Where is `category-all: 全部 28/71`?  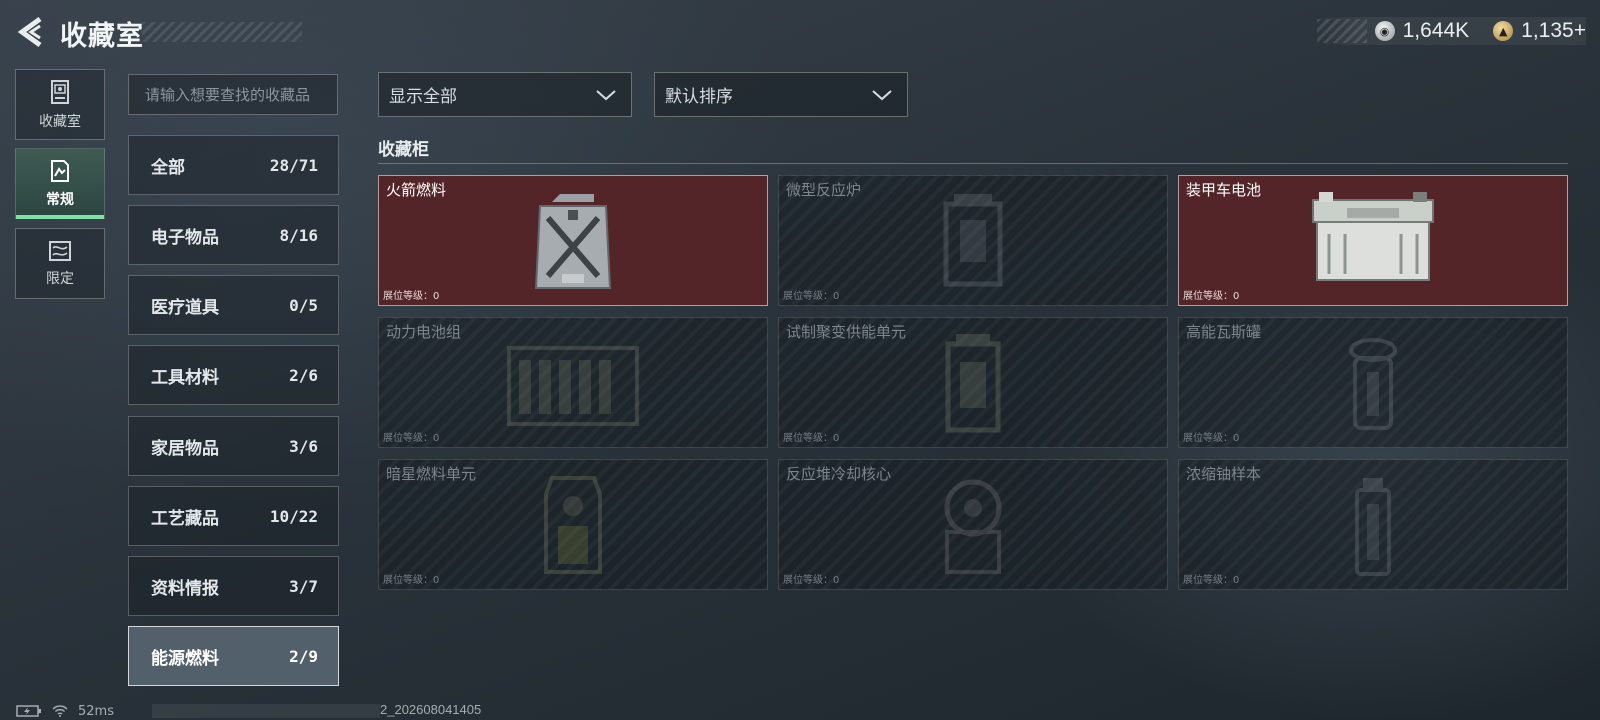 category-all: 全部 28/71 is located at coordinates (233, 165).